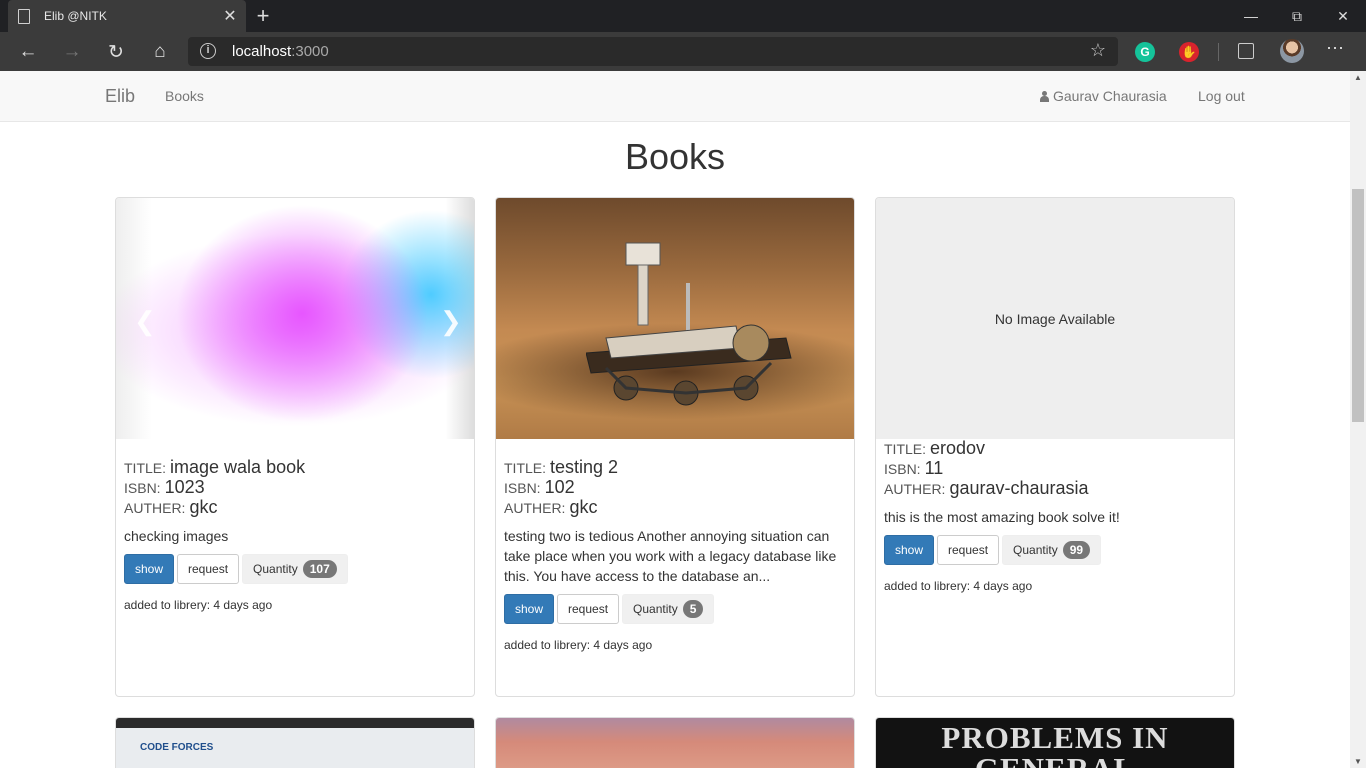 The height and width of the screenshot is (768, 1366). I want to click on quantity-badge: 5, so click(693, 609).